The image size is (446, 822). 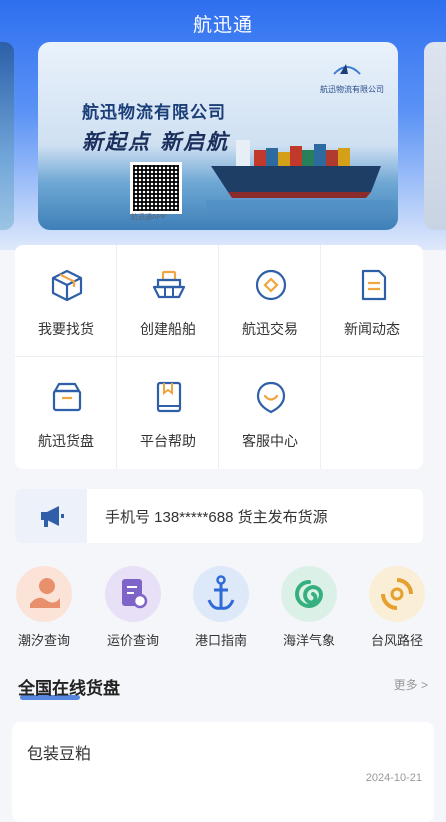 I want to click on menu-customer-service: 客服中心, so click(x=270, y=413).